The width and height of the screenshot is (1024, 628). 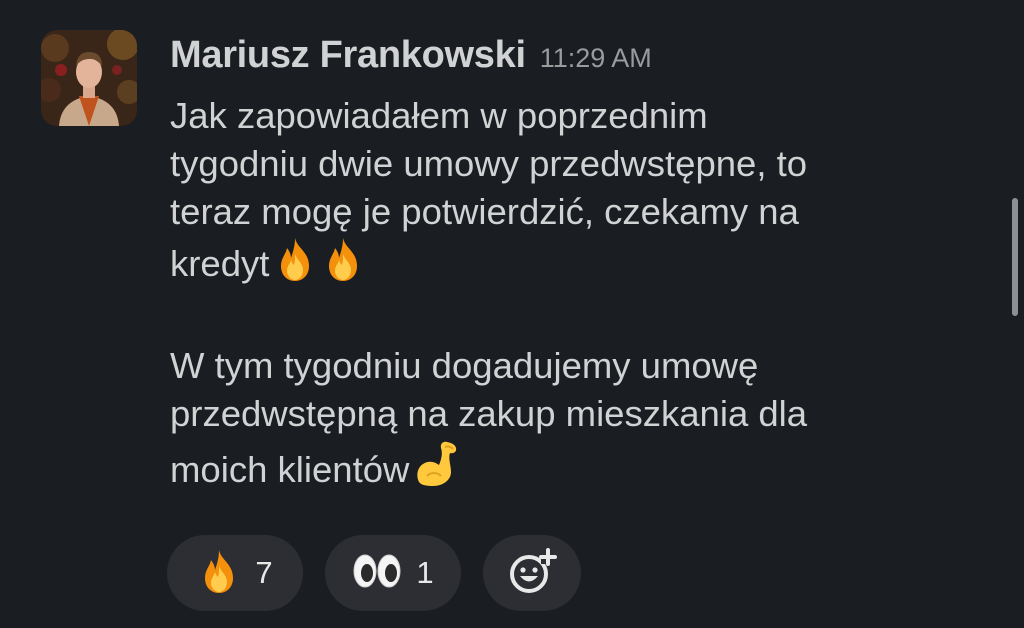 I want to click on reaction-count: 7, so click(x=264, y=572).